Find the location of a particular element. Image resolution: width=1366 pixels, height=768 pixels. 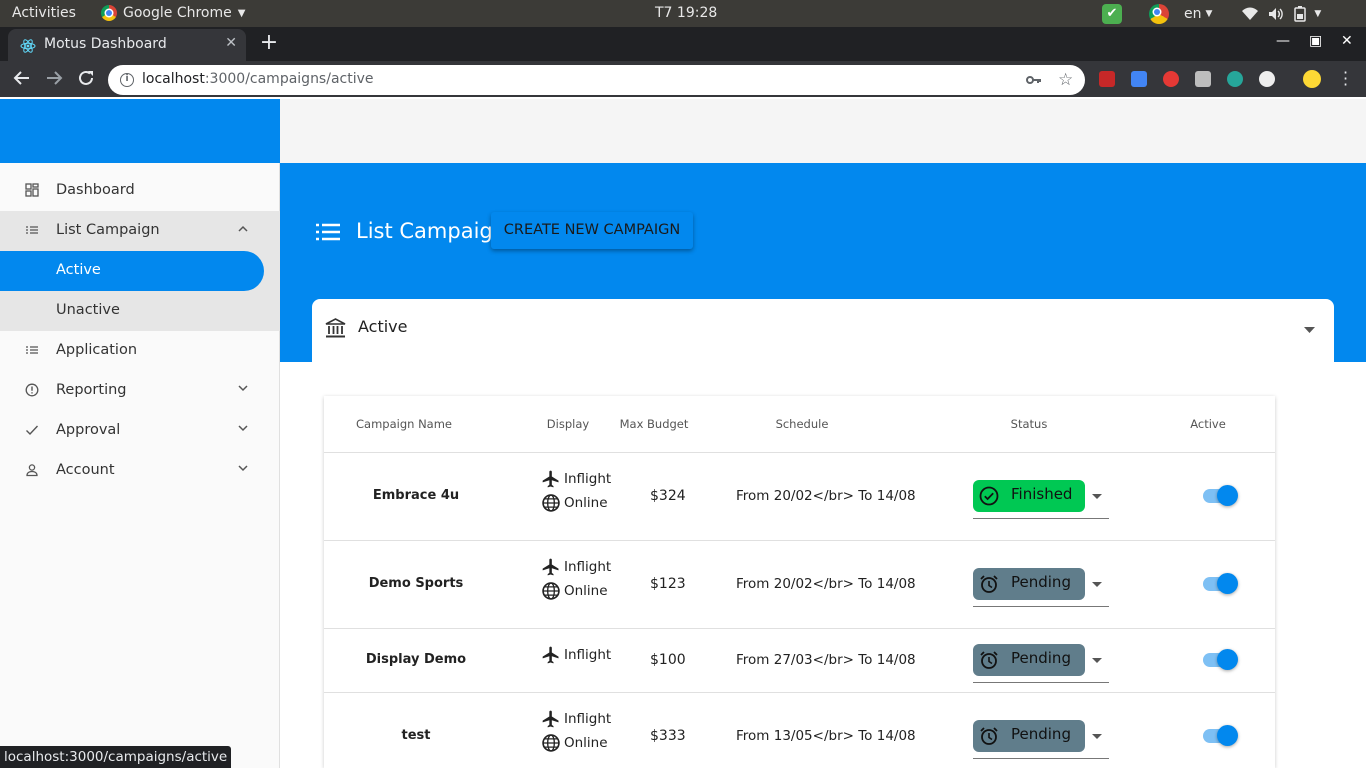

campaign-name: Demo Sports is located at coordinates (416, 583).